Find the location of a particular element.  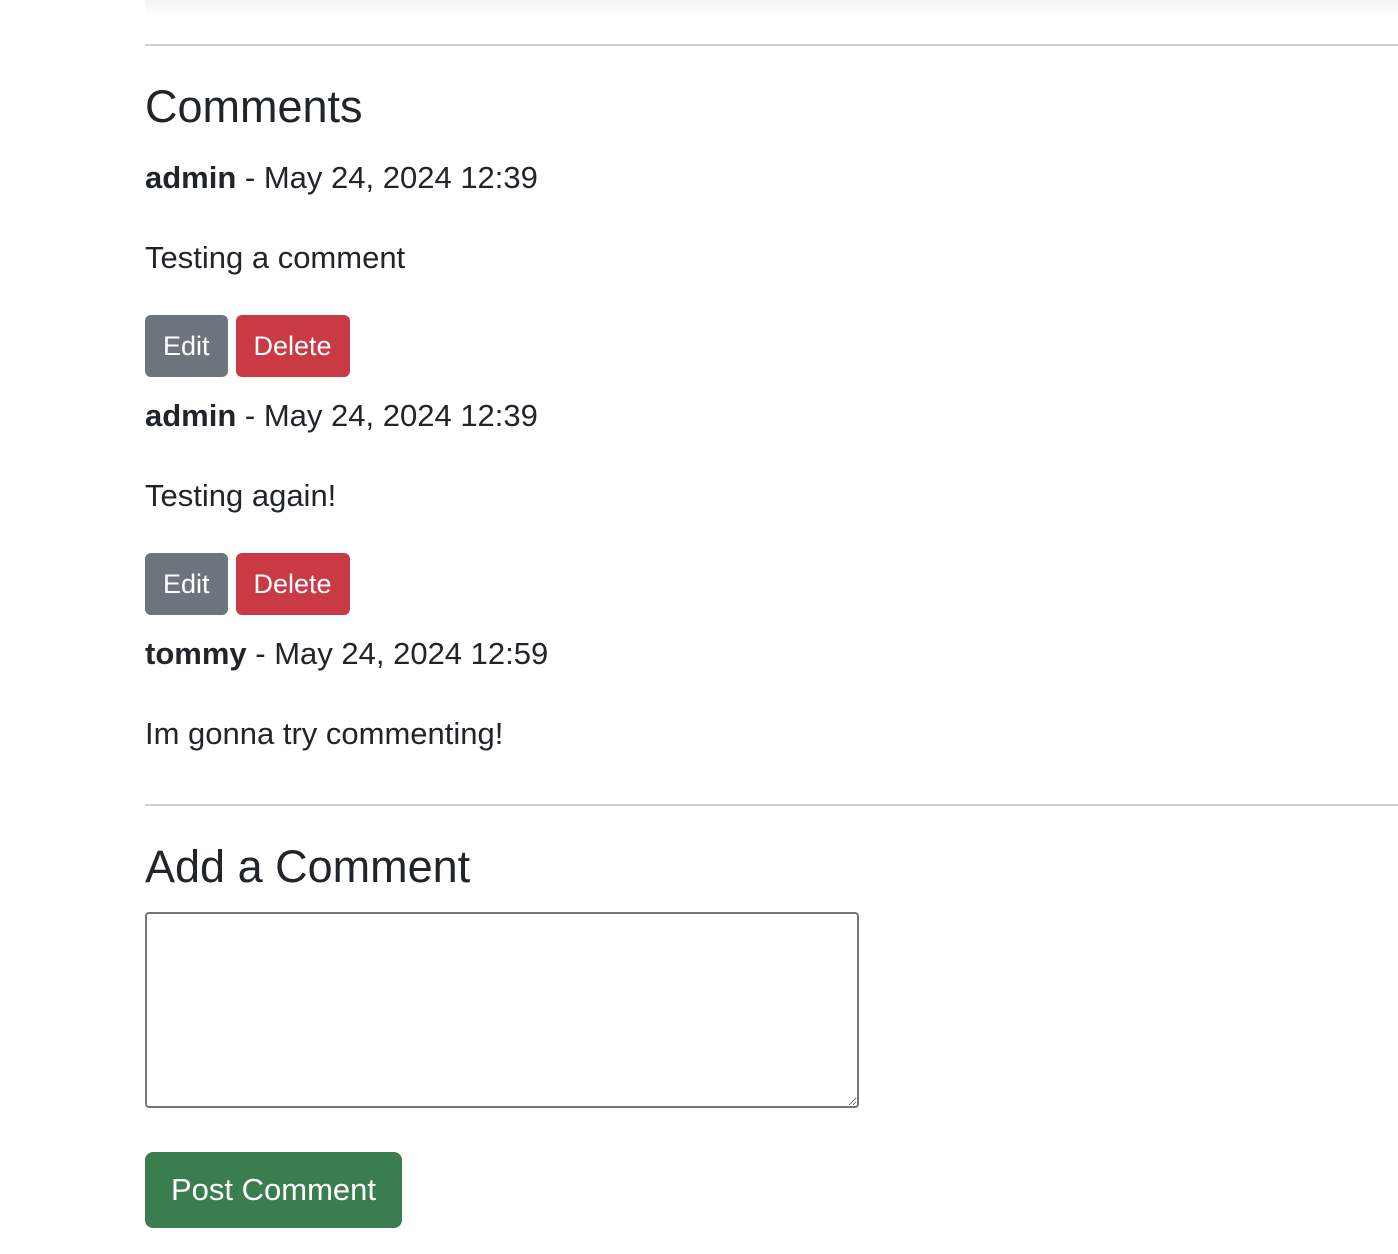

comment-author: tommy is located at coordinates (196, 653).